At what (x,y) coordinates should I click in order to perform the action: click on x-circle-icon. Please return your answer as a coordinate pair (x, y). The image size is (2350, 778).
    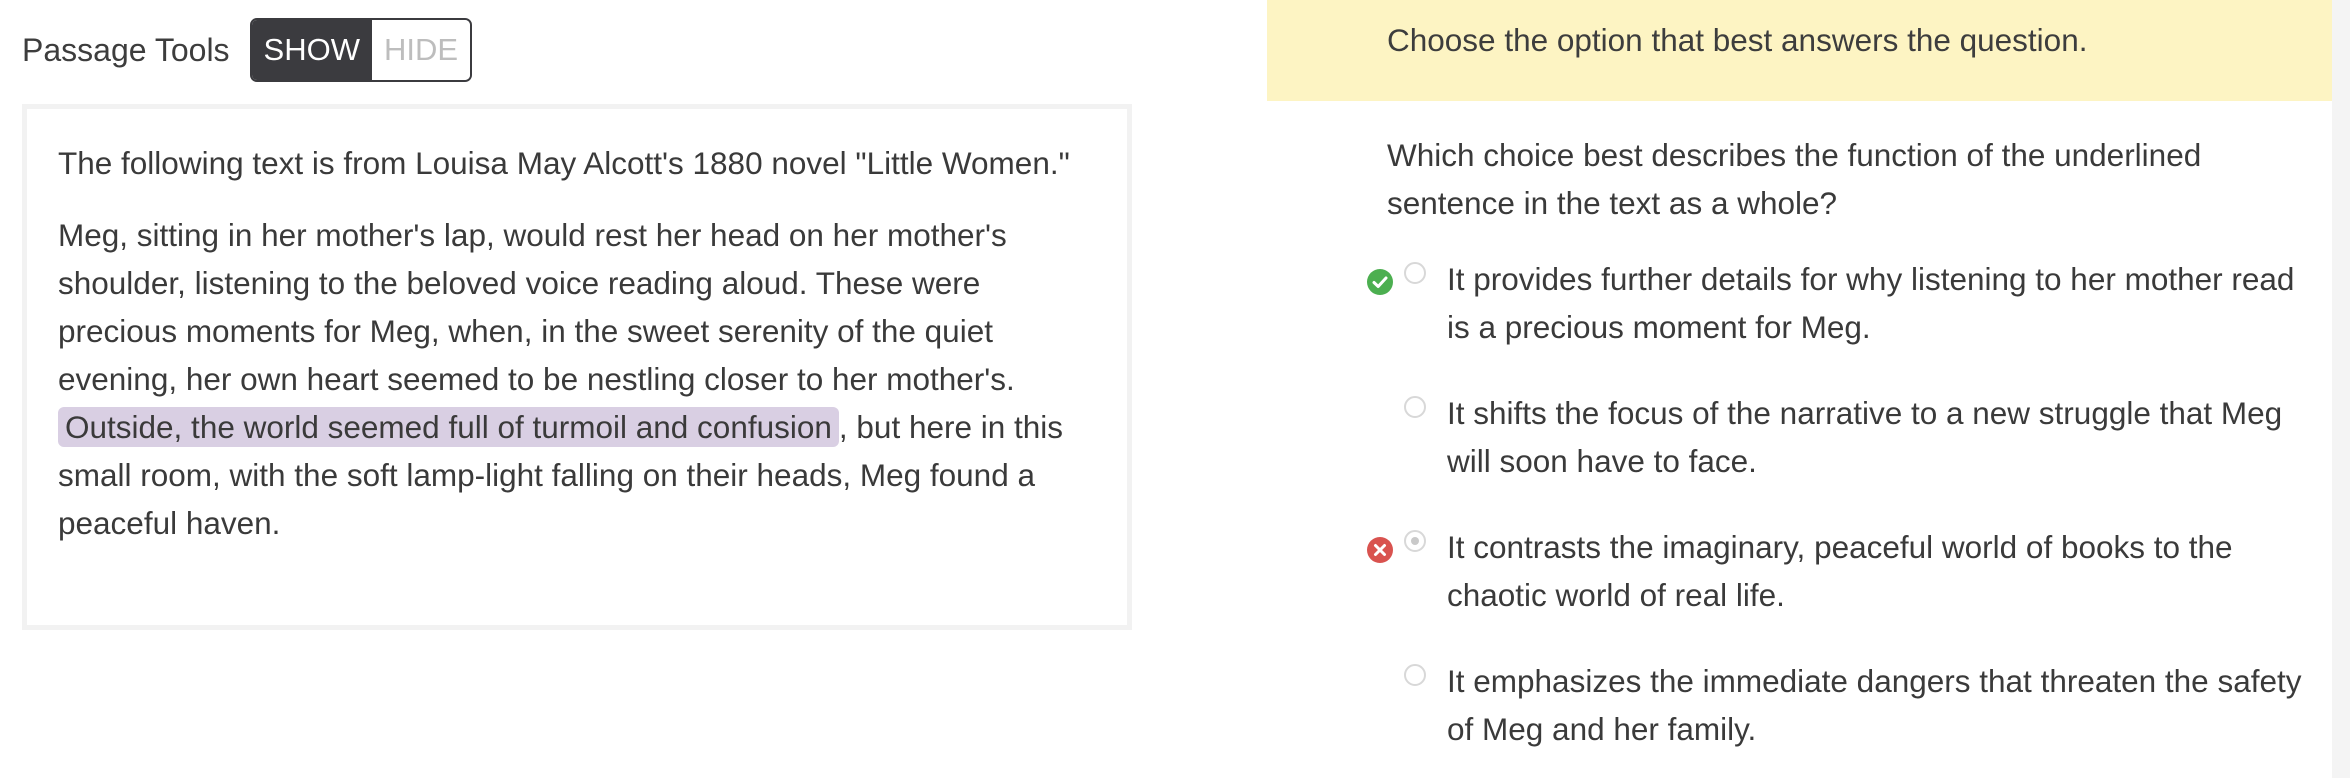
    Looking at the image, I should click on (1380, 550).